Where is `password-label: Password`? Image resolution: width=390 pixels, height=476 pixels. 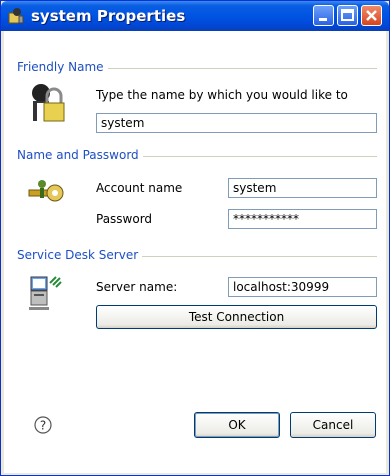
password-label: Password is located at coordinates (124, 219).